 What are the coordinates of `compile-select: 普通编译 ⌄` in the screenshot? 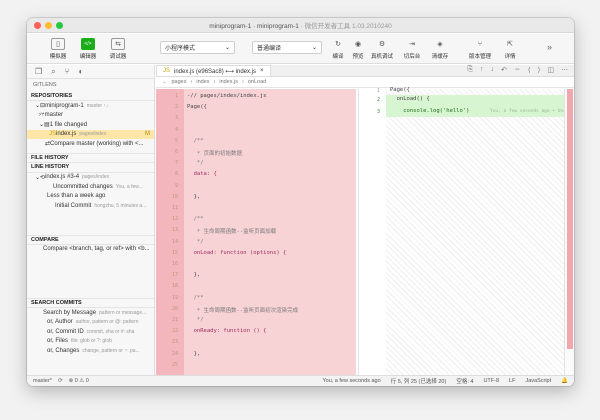 It's located at (287, 47).